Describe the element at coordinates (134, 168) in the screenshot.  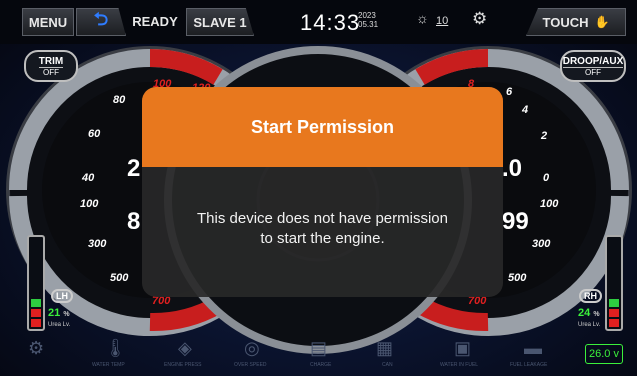
I see `left-upper-value: 2` at that location.